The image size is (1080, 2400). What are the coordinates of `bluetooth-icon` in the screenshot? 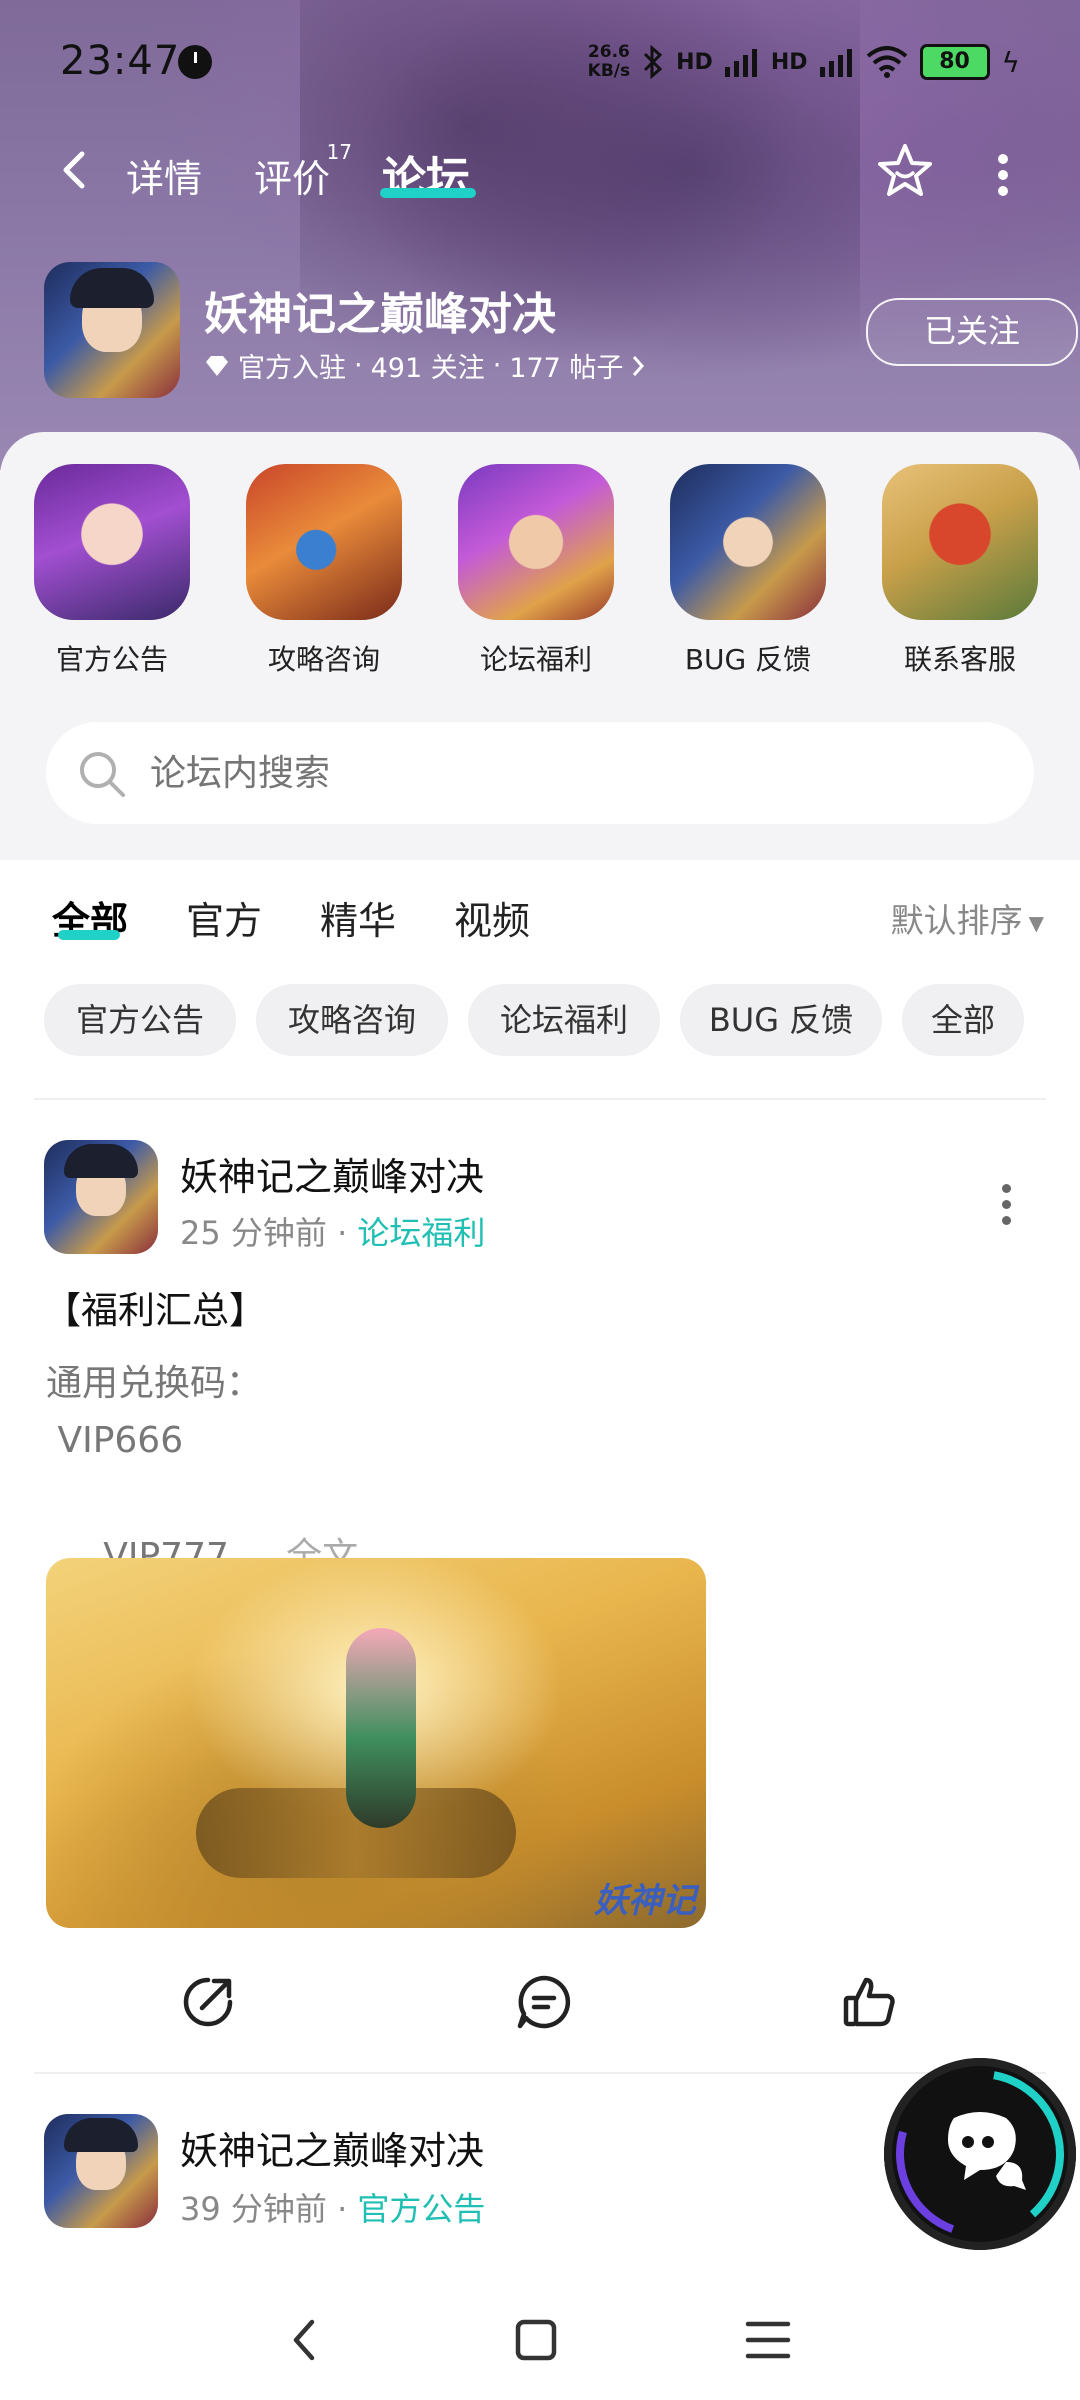 It's located at (653, 62).